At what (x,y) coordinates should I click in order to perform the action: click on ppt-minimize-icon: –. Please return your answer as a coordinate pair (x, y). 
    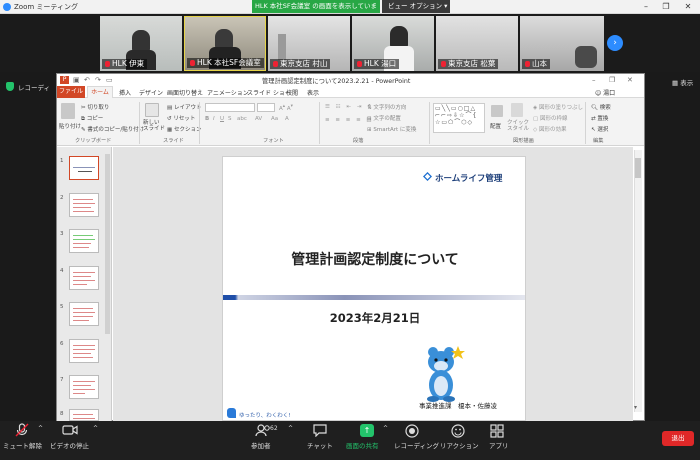
    Looking at the image, I should click on (594, 80).